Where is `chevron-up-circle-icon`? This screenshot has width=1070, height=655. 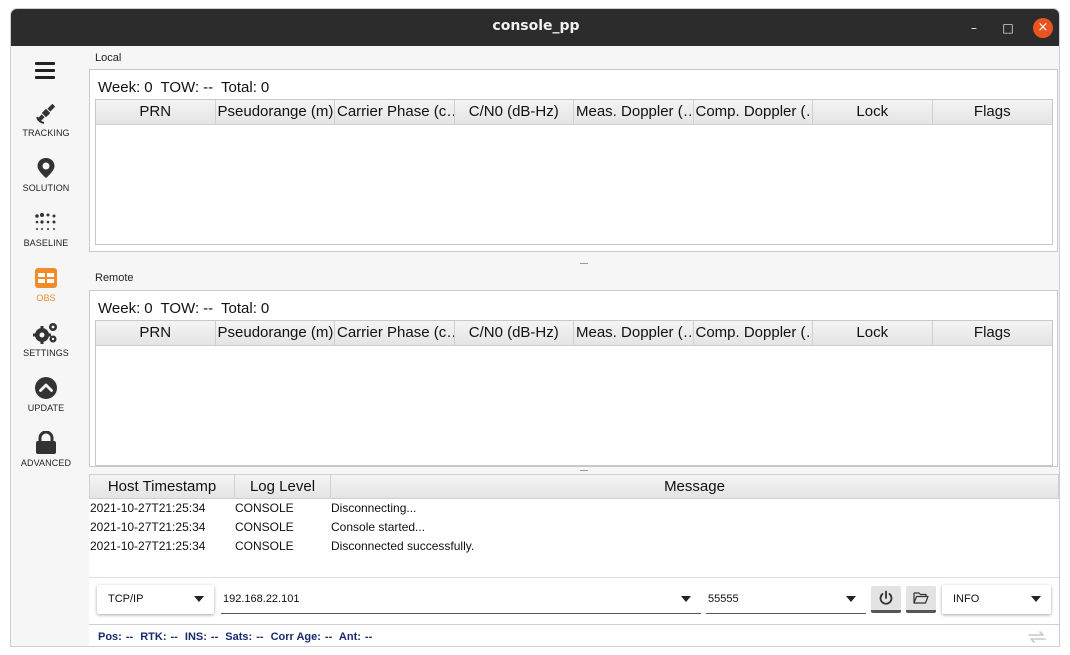
chevron-up-circle-icon is located at coordinates (46, 388).